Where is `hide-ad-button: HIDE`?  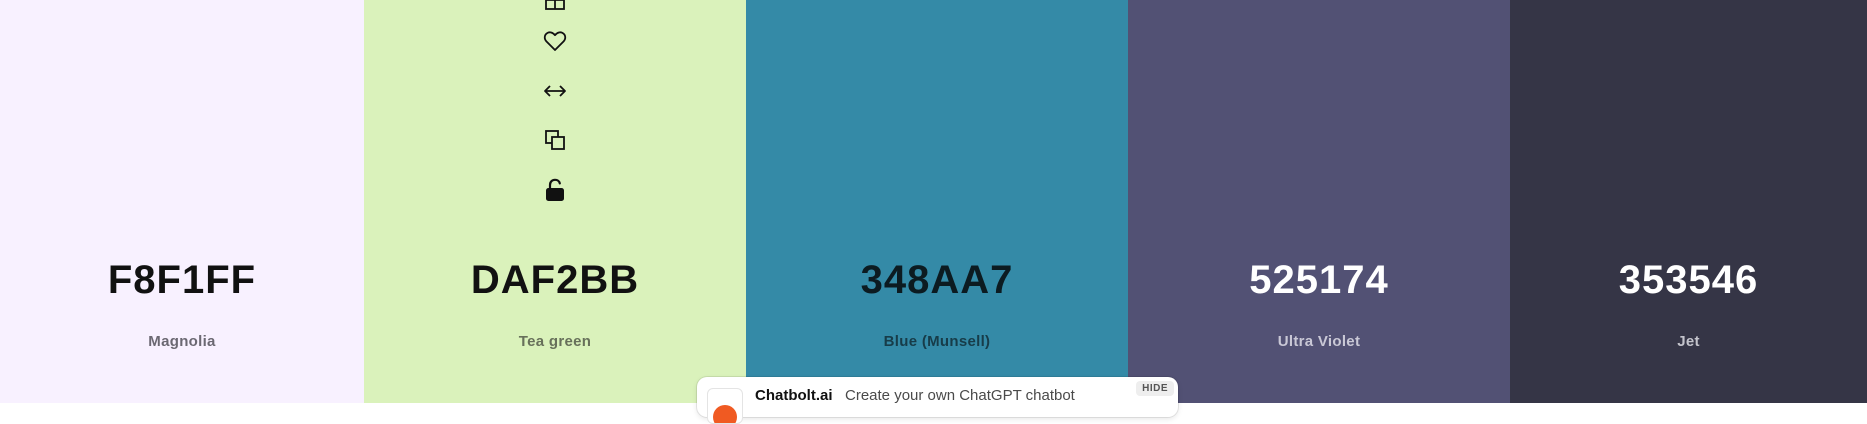
hide-ad-button: HIDE is located at coordinates (1155, 388).